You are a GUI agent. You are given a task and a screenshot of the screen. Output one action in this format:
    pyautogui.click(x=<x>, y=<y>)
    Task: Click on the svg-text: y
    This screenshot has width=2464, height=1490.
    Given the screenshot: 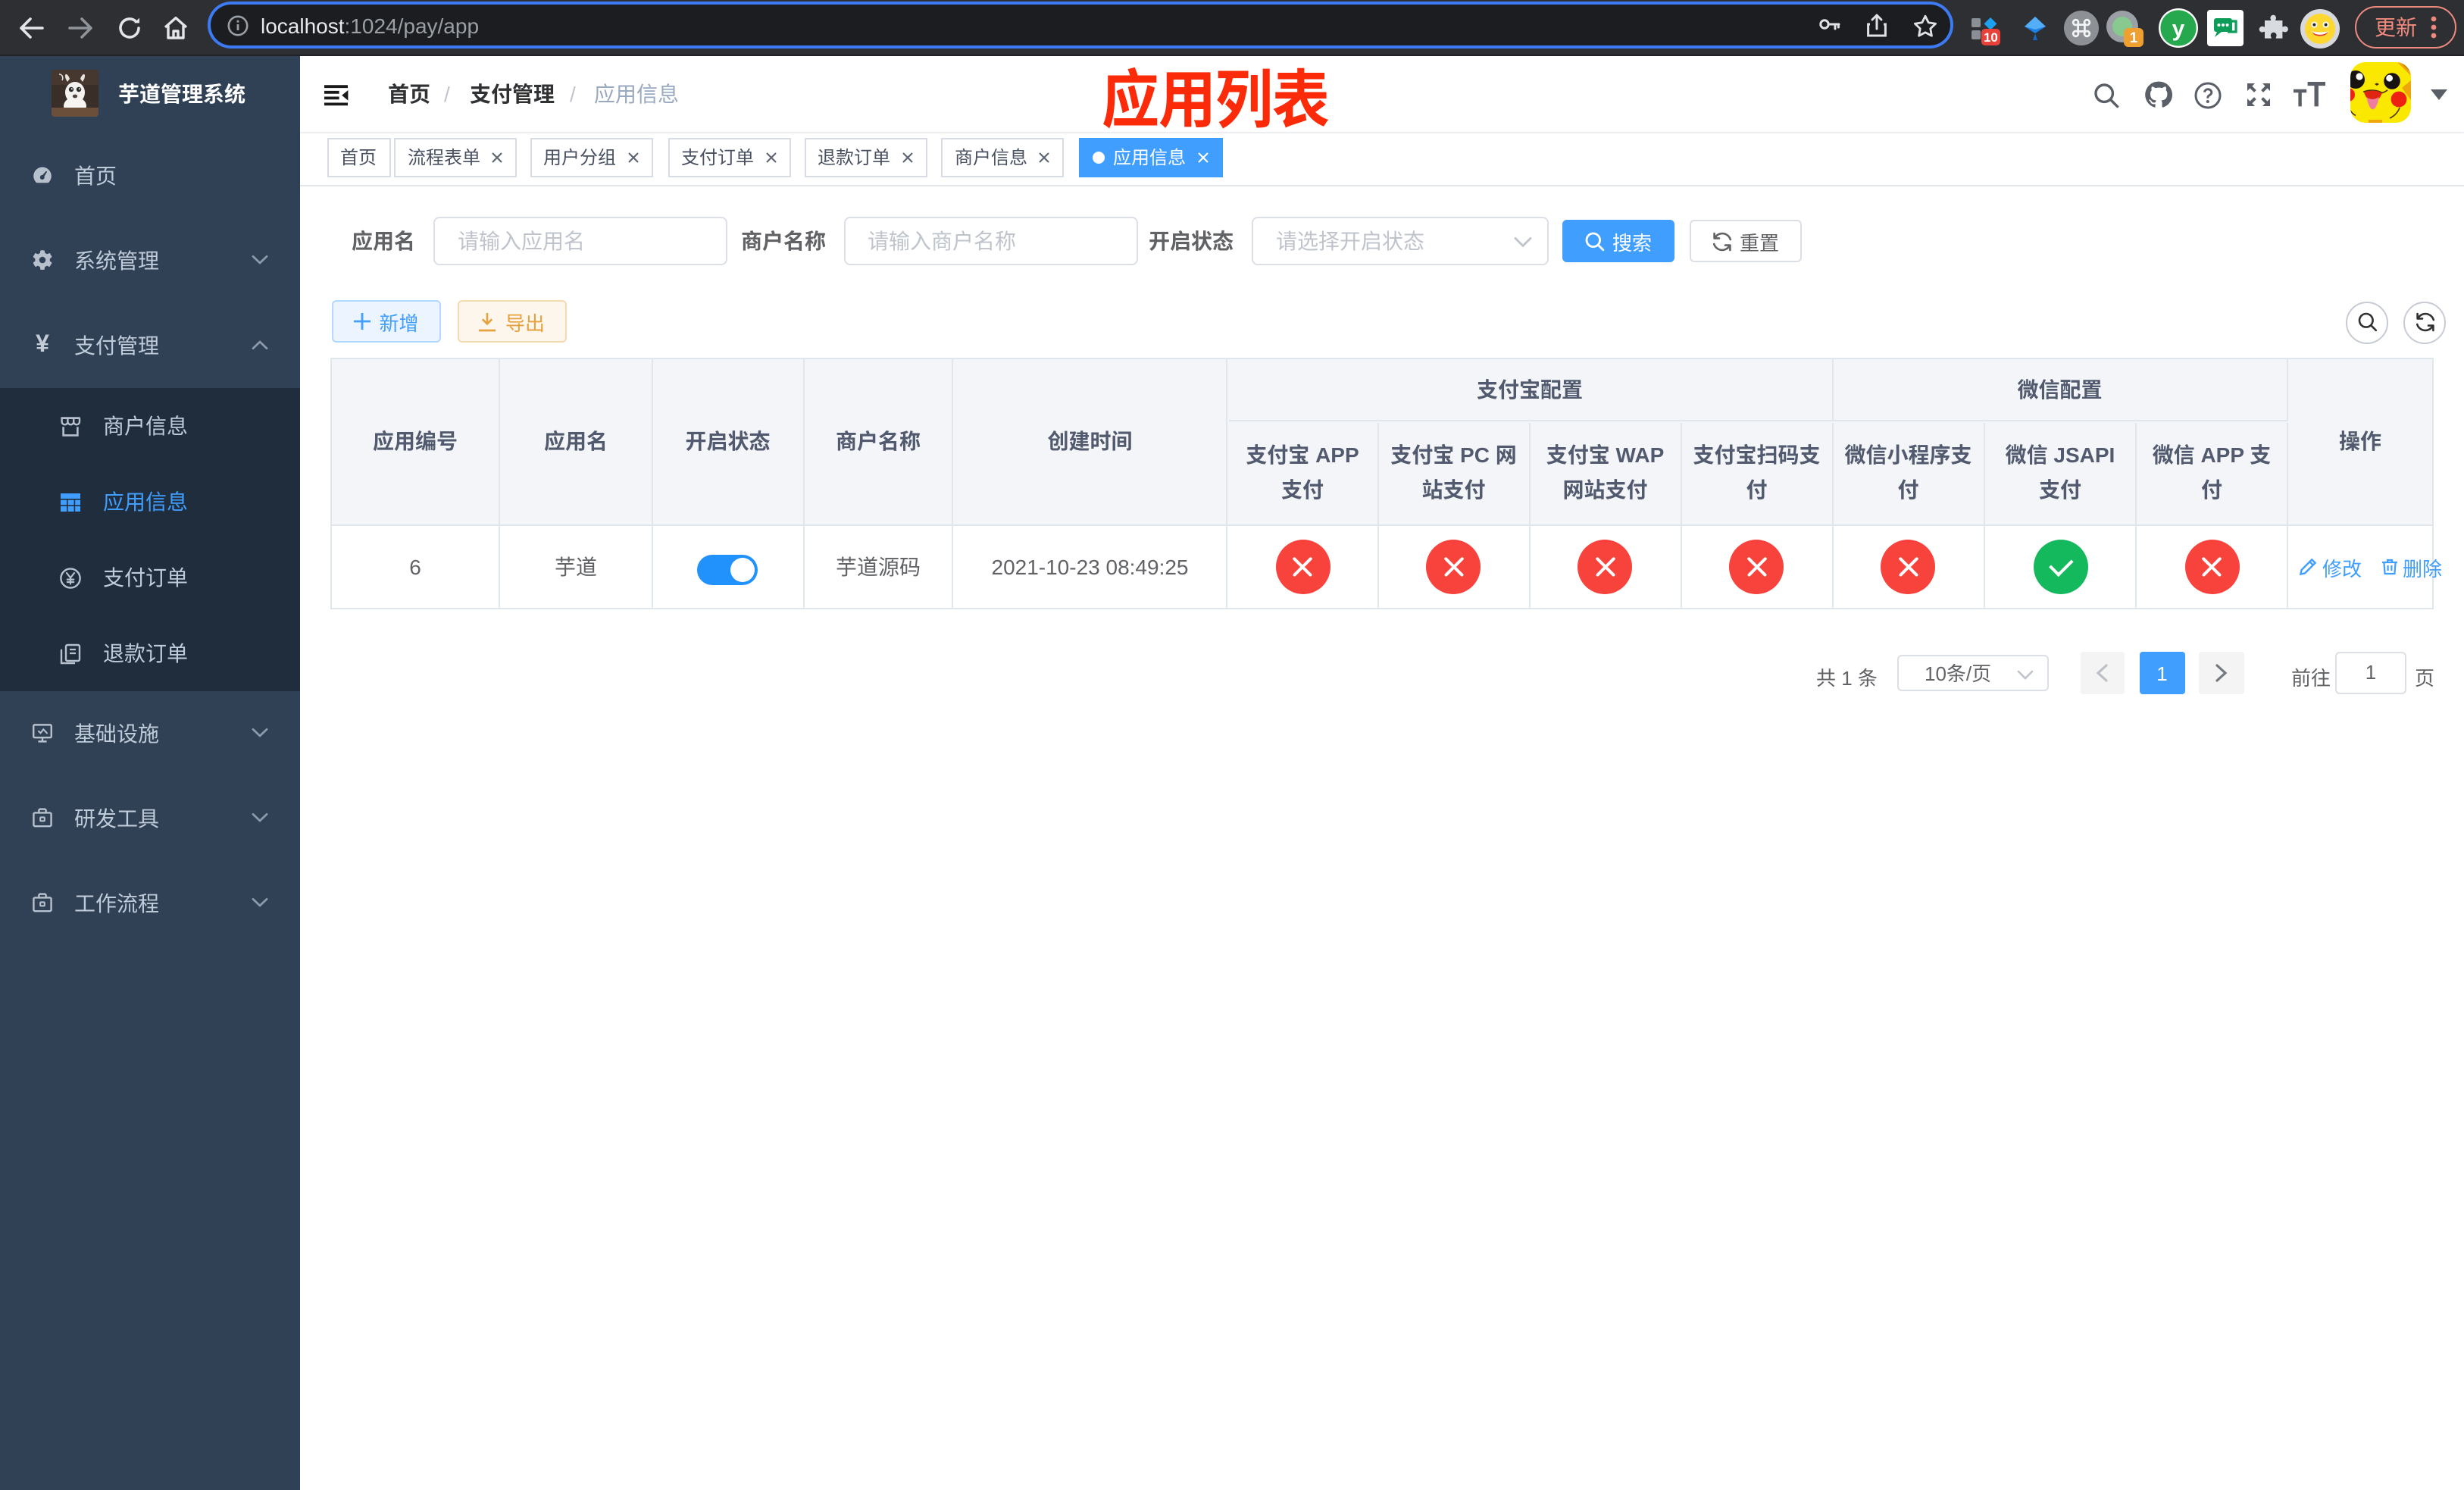 What is the action you would take?
    pyautogui.click(x=2178, y=29)
    